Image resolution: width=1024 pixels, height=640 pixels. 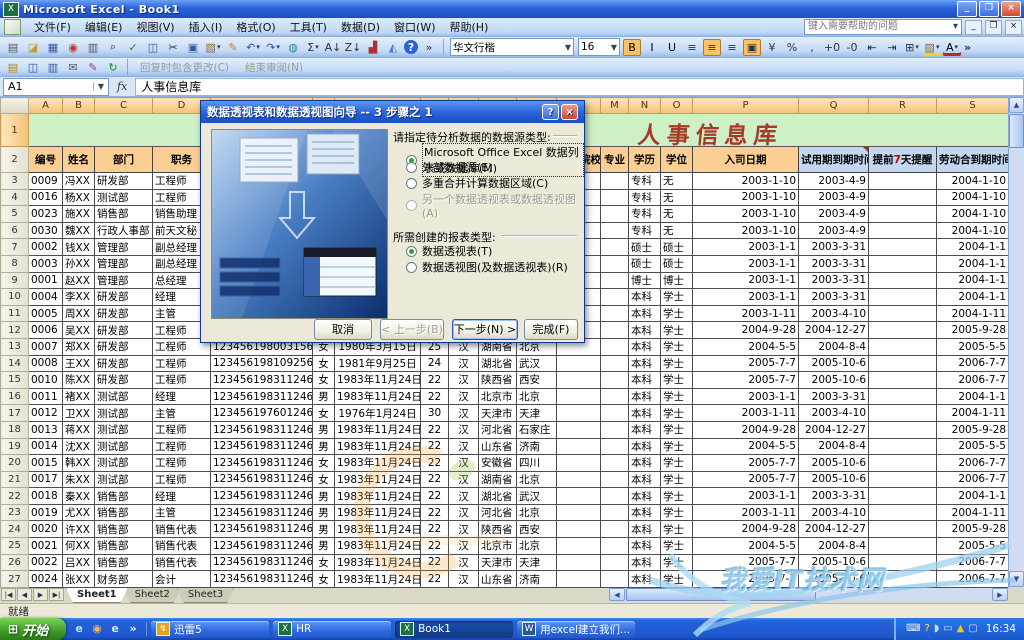 What do you see at coordinates (752, 47) in the screenshot?
I see `merge-center-icon: ▣` at bounding box center [752, 47].